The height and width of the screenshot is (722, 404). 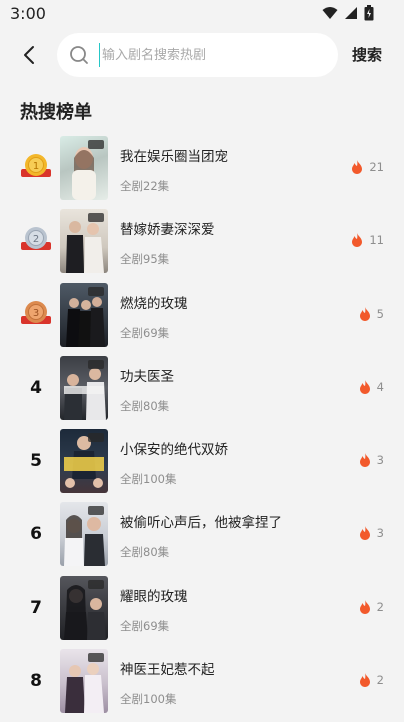 I want to click on status-icons, so click(x=348, y=13).